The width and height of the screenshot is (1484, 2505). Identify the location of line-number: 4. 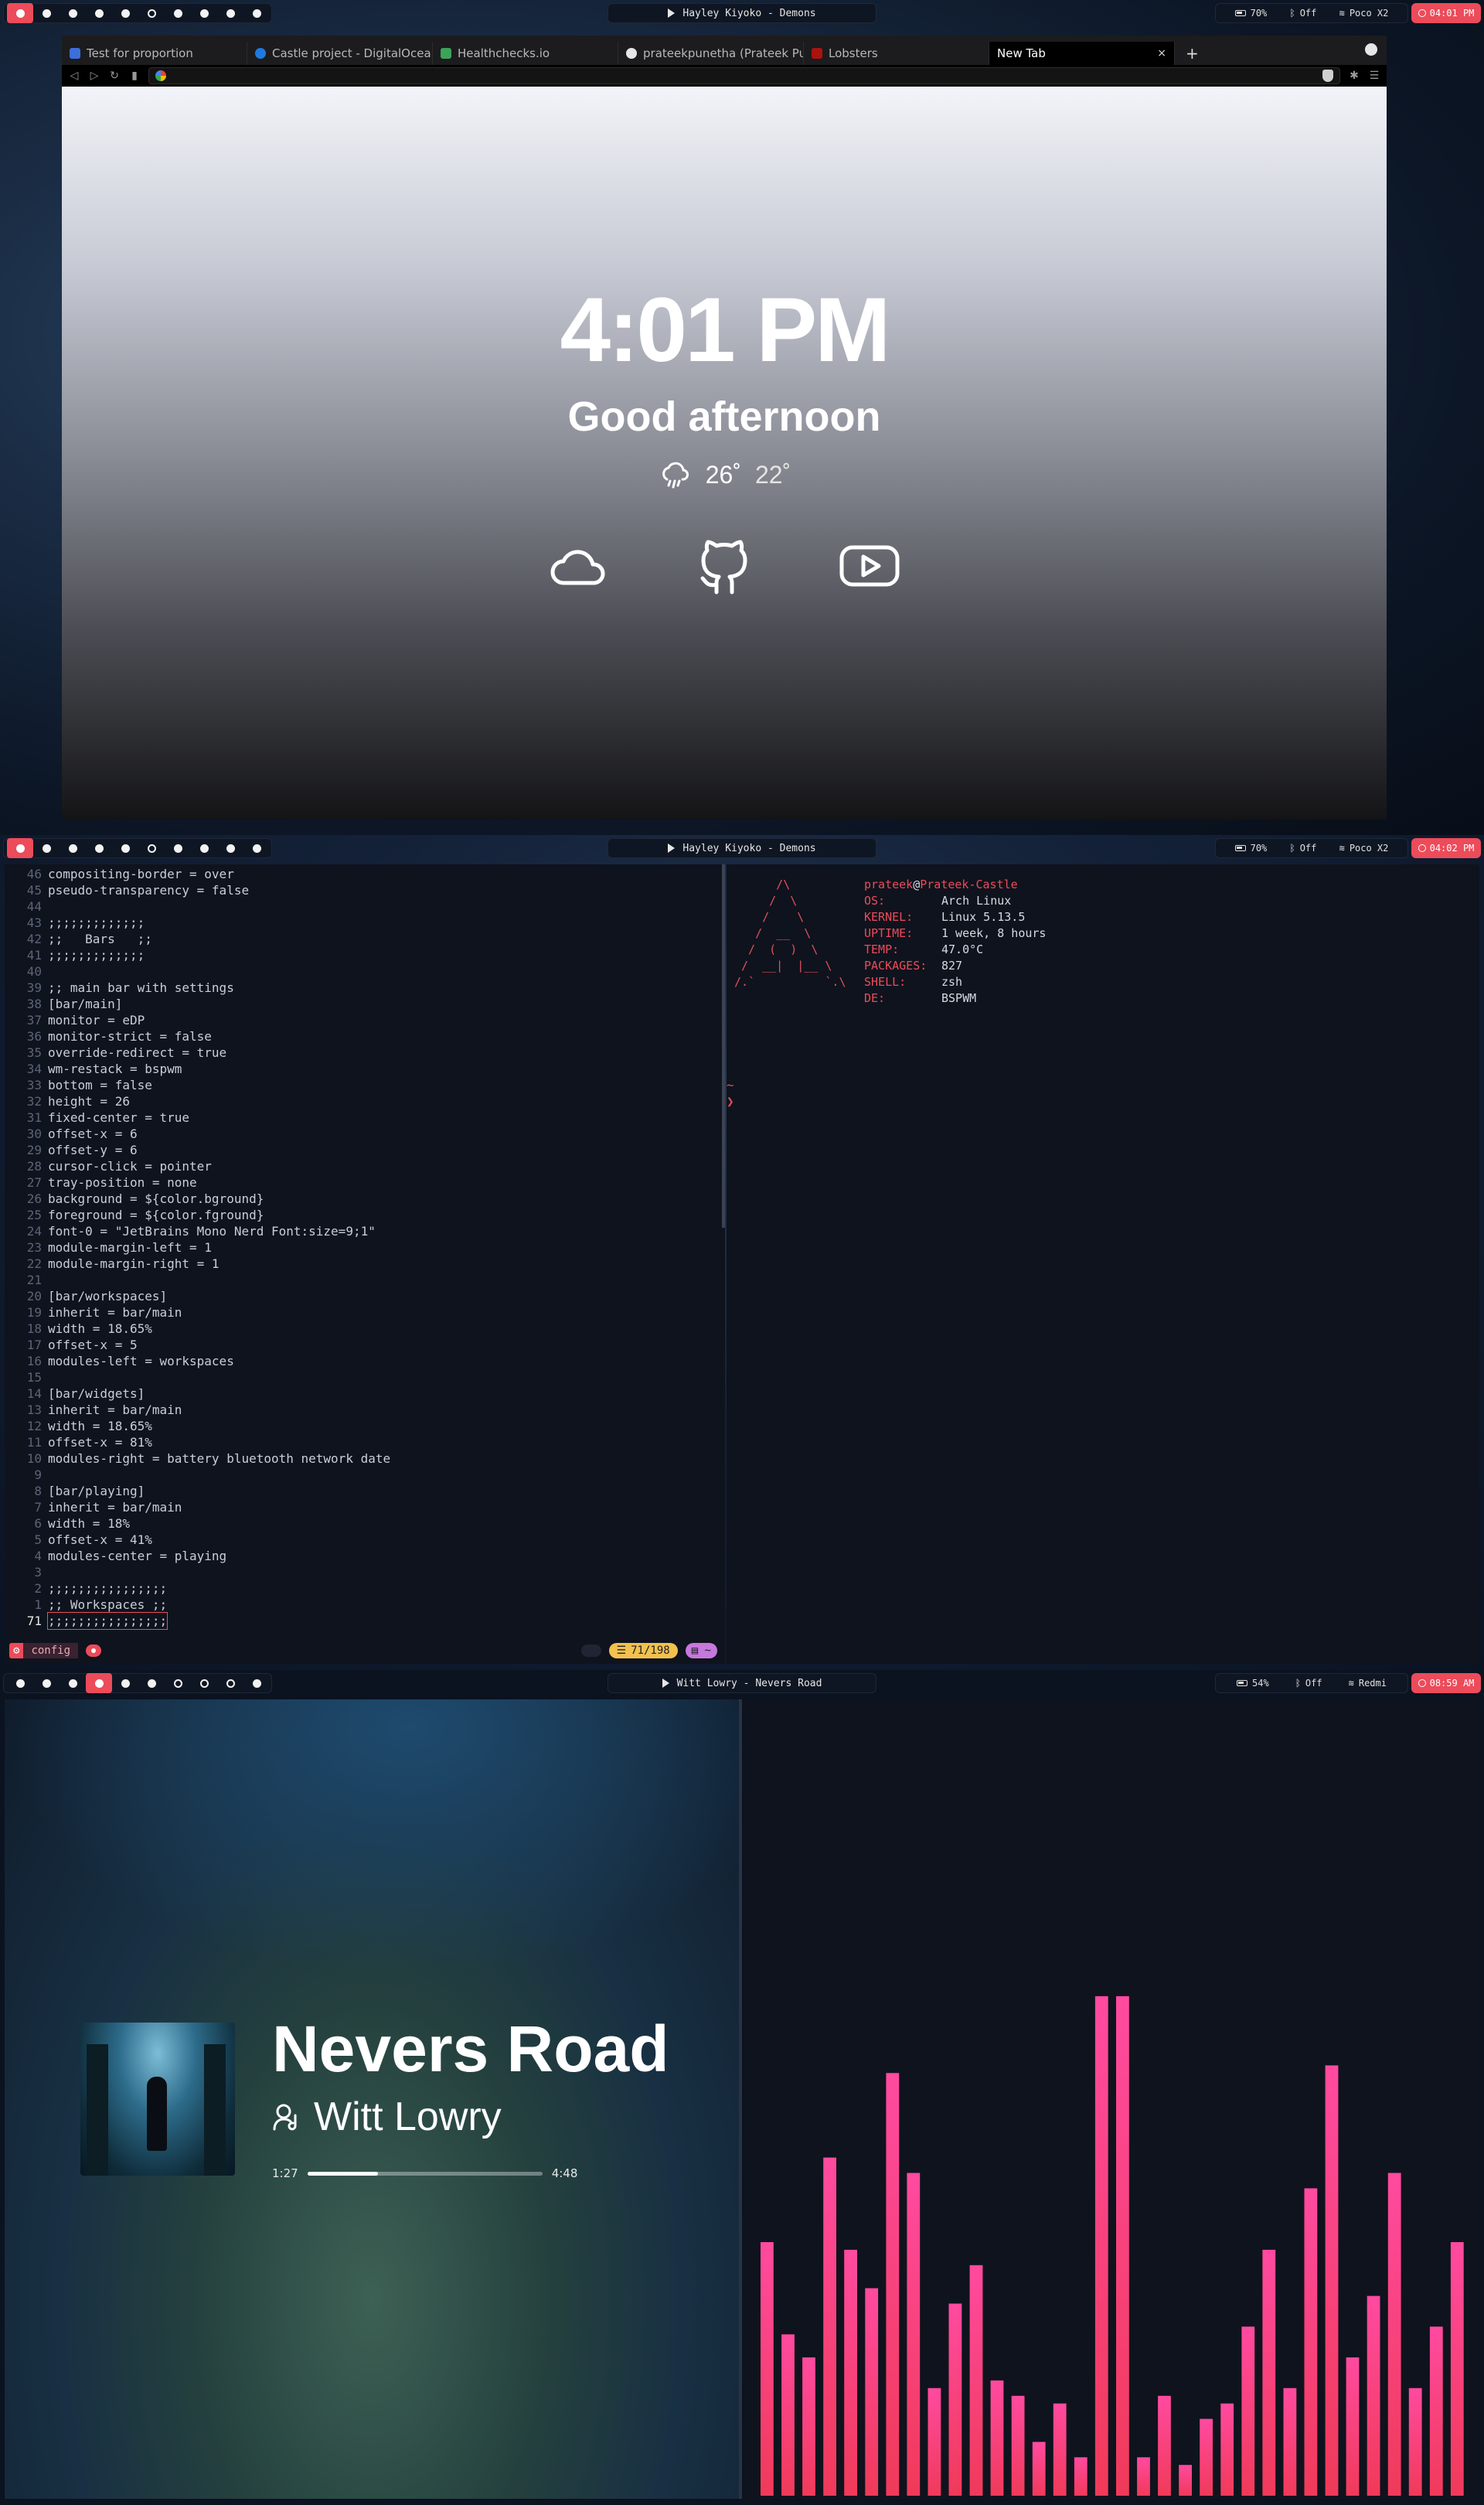
(38, 1556).